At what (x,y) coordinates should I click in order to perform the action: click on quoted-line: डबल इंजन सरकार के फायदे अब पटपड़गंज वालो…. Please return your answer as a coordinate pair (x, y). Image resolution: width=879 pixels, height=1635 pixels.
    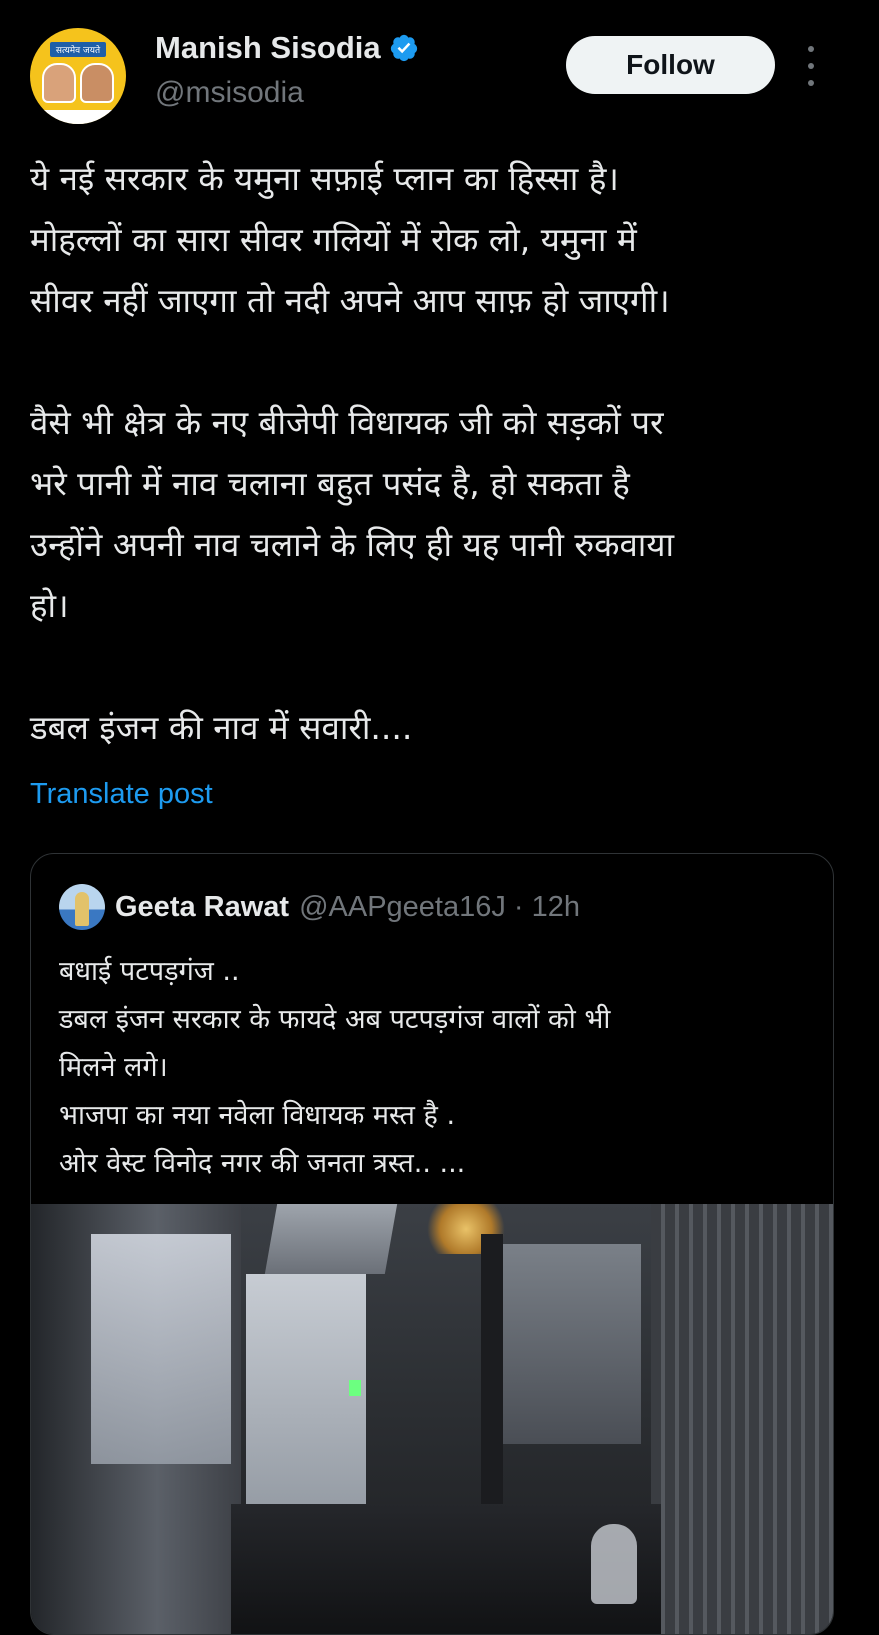
    Looking at the image, I should click on (335, 1019).